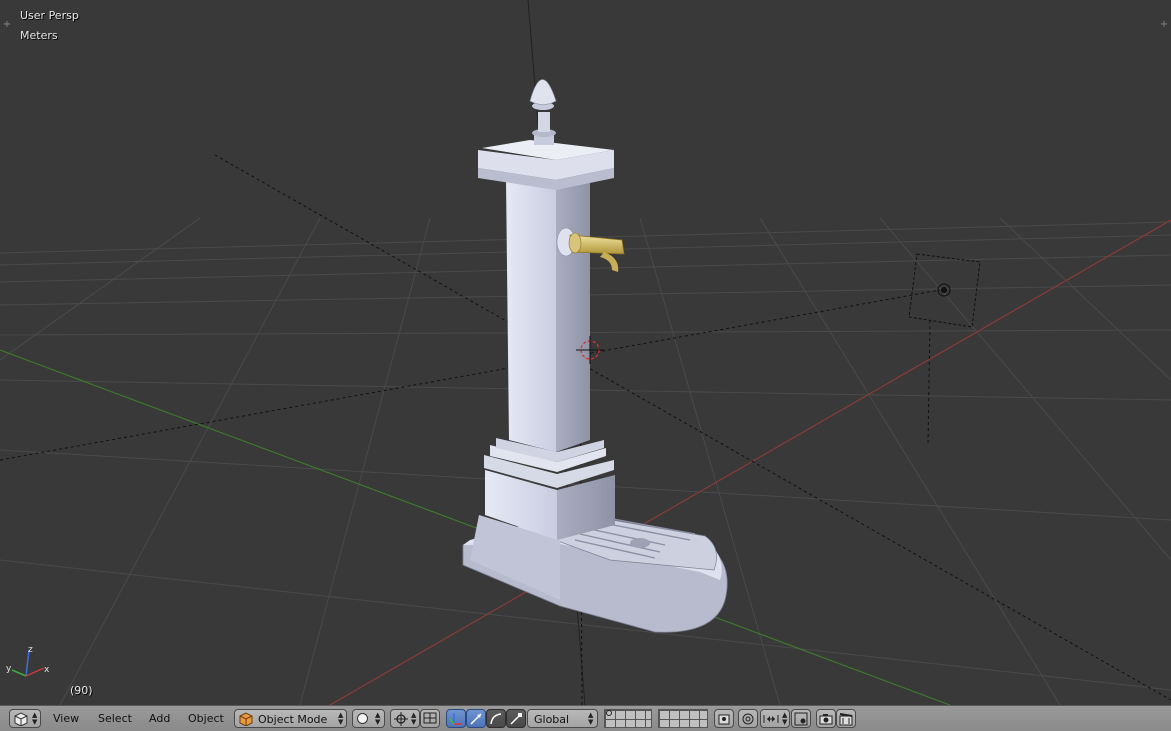 The image size is (1171, 731). I want to click on translate-manipulator-icon, so click(476, 719).